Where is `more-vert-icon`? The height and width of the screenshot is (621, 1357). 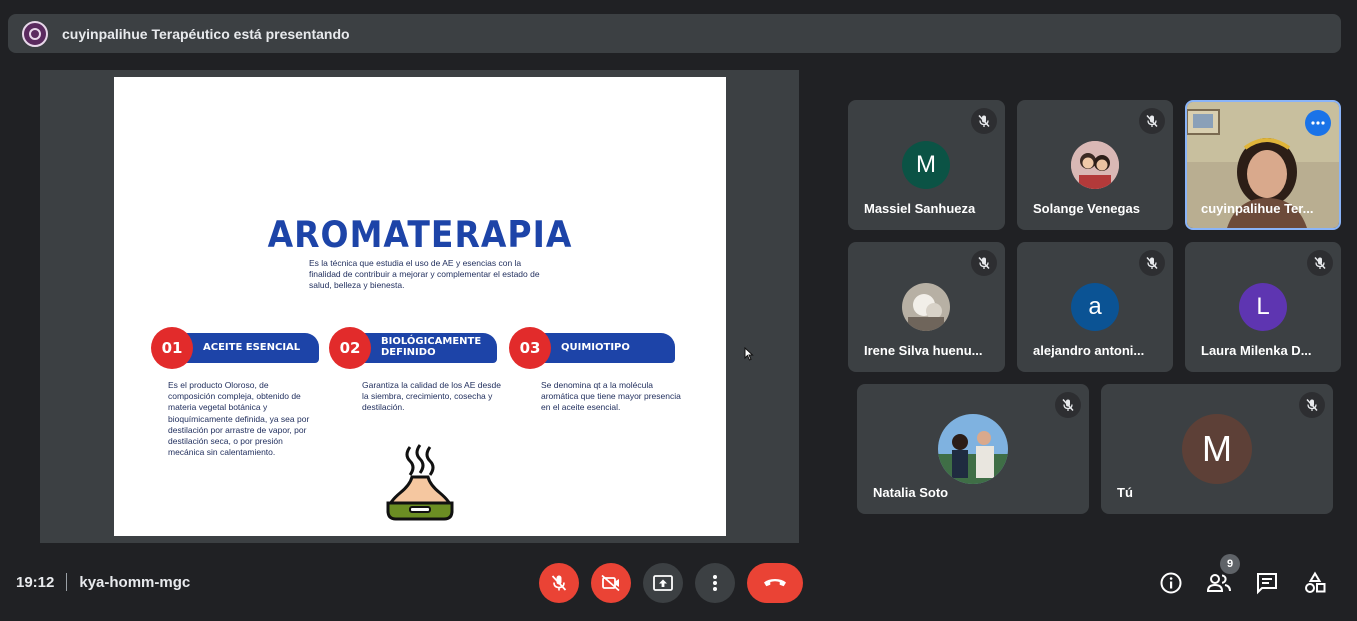 more-vert-icon is located at coordinates (715, 583).